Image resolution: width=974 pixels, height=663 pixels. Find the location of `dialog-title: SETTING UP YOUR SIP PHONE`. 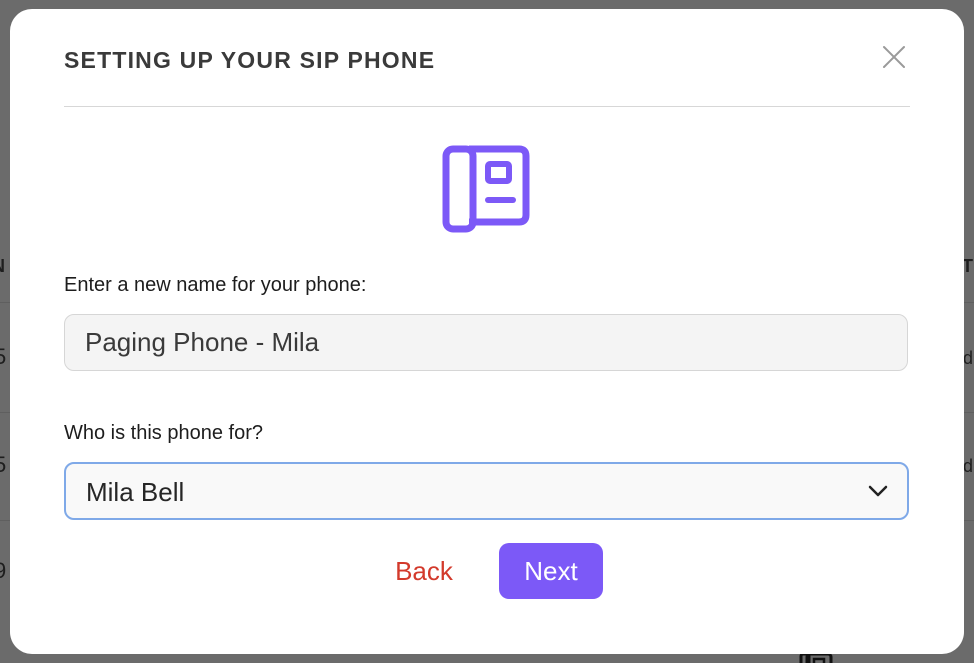

dialog-title: SETTING UP YOUR SIP PHONE is located at coordinates (250, 60).